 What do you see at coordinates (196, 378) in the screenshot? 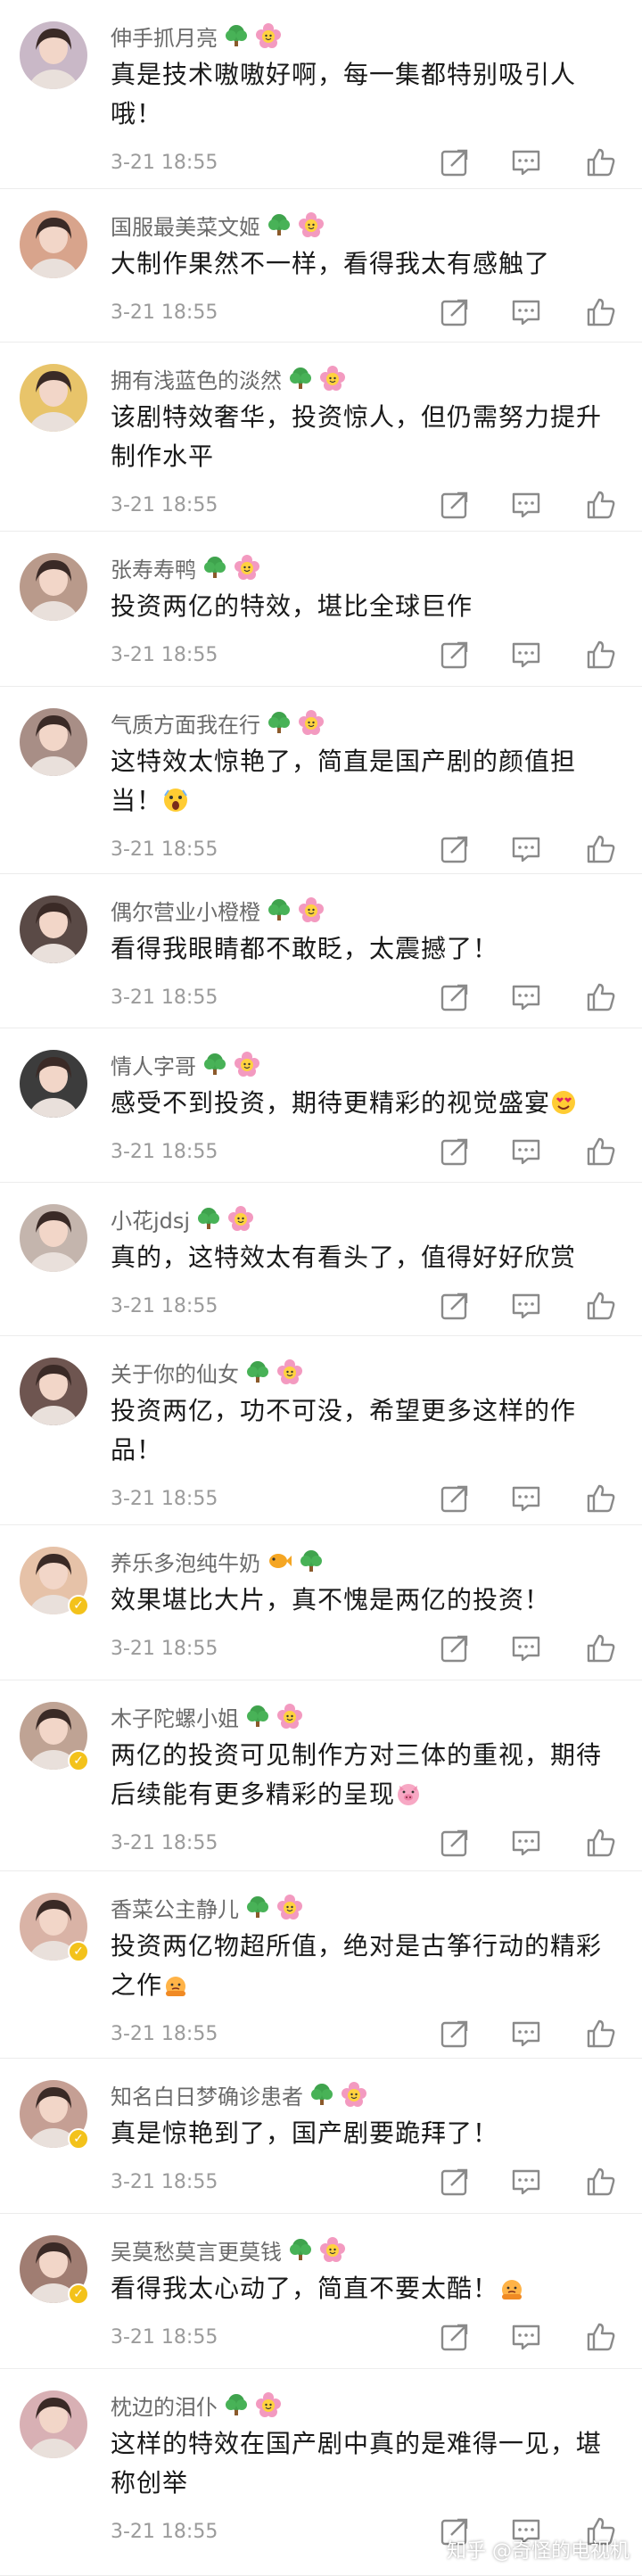
I see `username: 拥有浅蓝色的淡然` at bounding box center [196, 378].